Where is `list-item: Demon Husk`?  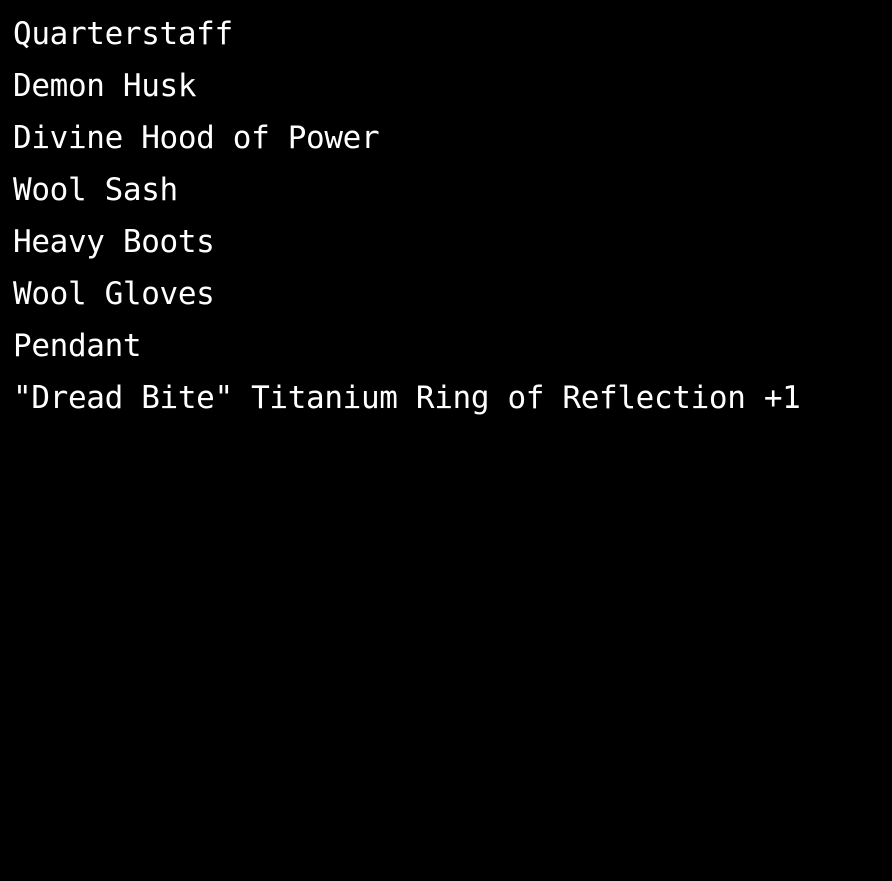 list-item: Demon Husk is located at coordinates (452, 86).